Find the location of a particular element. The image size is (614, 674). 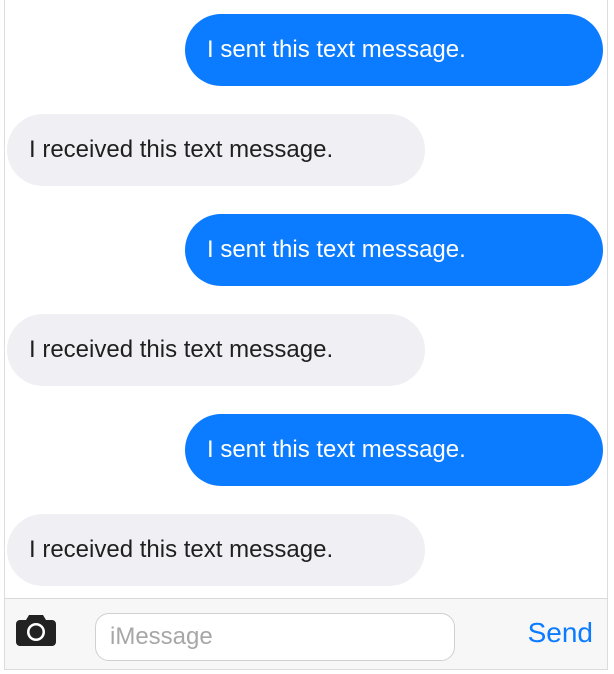

camera-button is located at coordinates (36, 630).